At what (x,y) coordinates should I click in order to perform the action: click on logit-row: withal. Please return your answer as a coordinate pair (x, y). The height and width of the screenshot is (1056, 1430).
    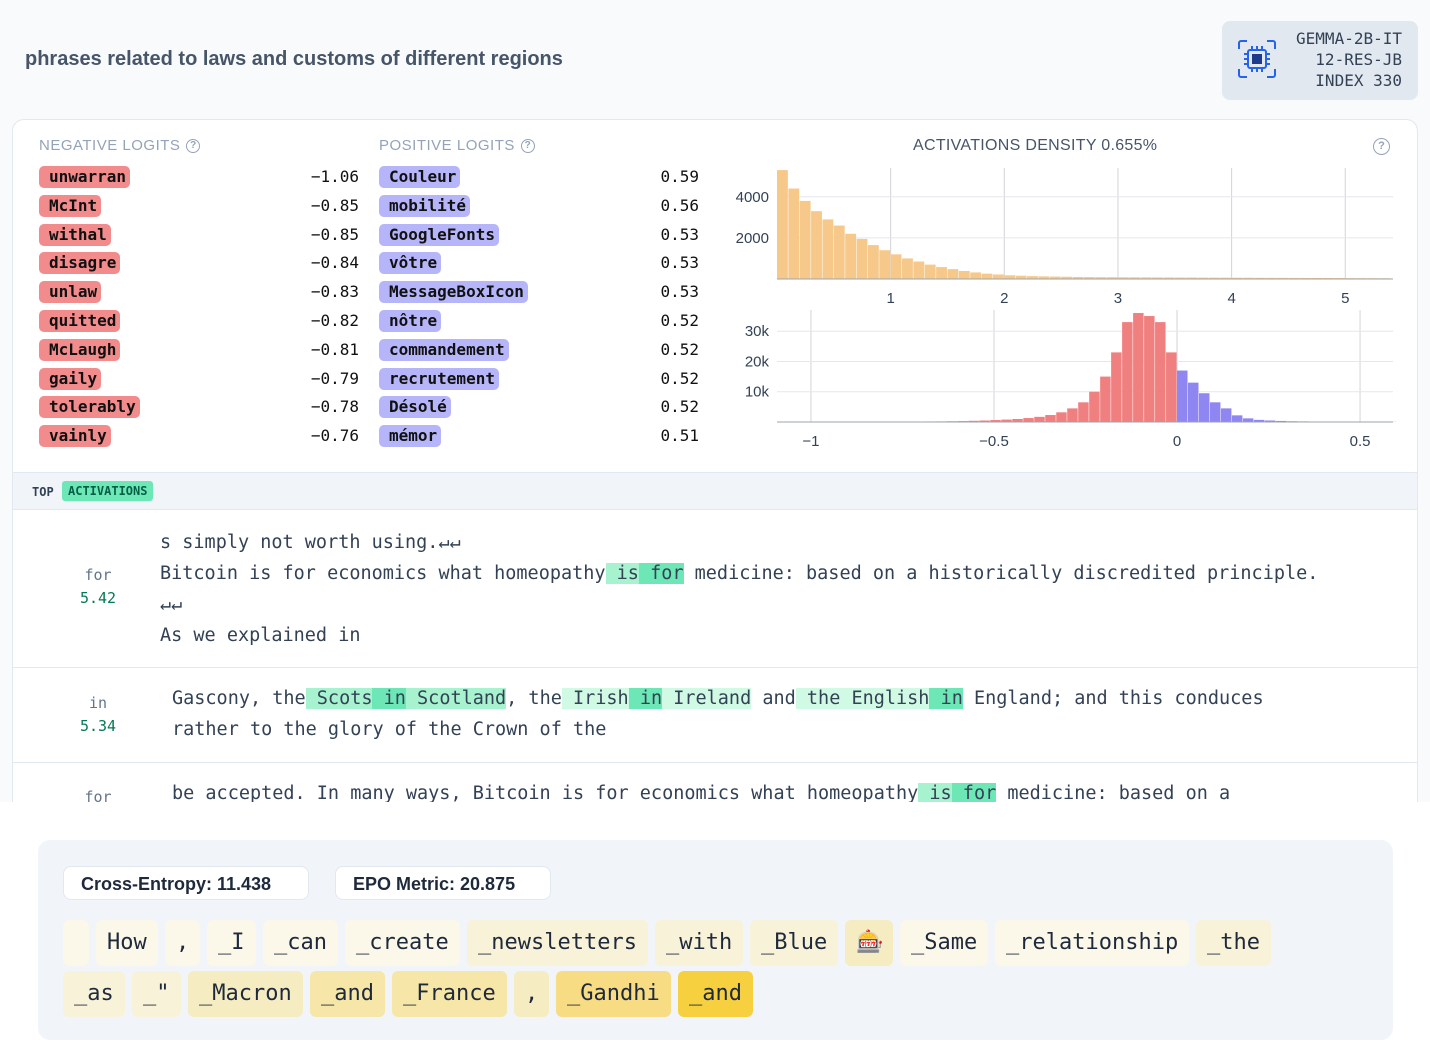
    Looking at the image, I should click on (75, 235).